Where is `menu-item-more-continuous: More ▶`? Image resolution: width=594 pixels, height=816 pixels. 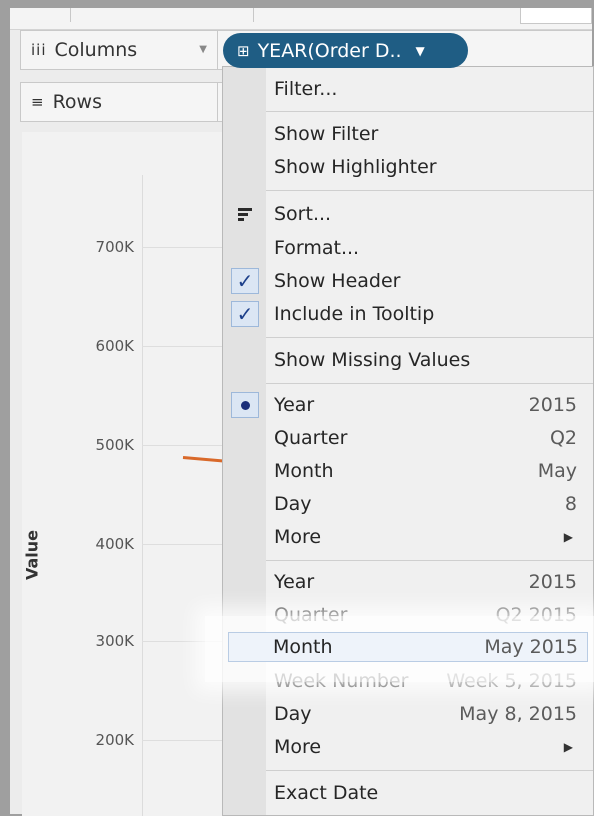 menu-item-more-continuous: More ▶ is located at coordinates (408, 747).